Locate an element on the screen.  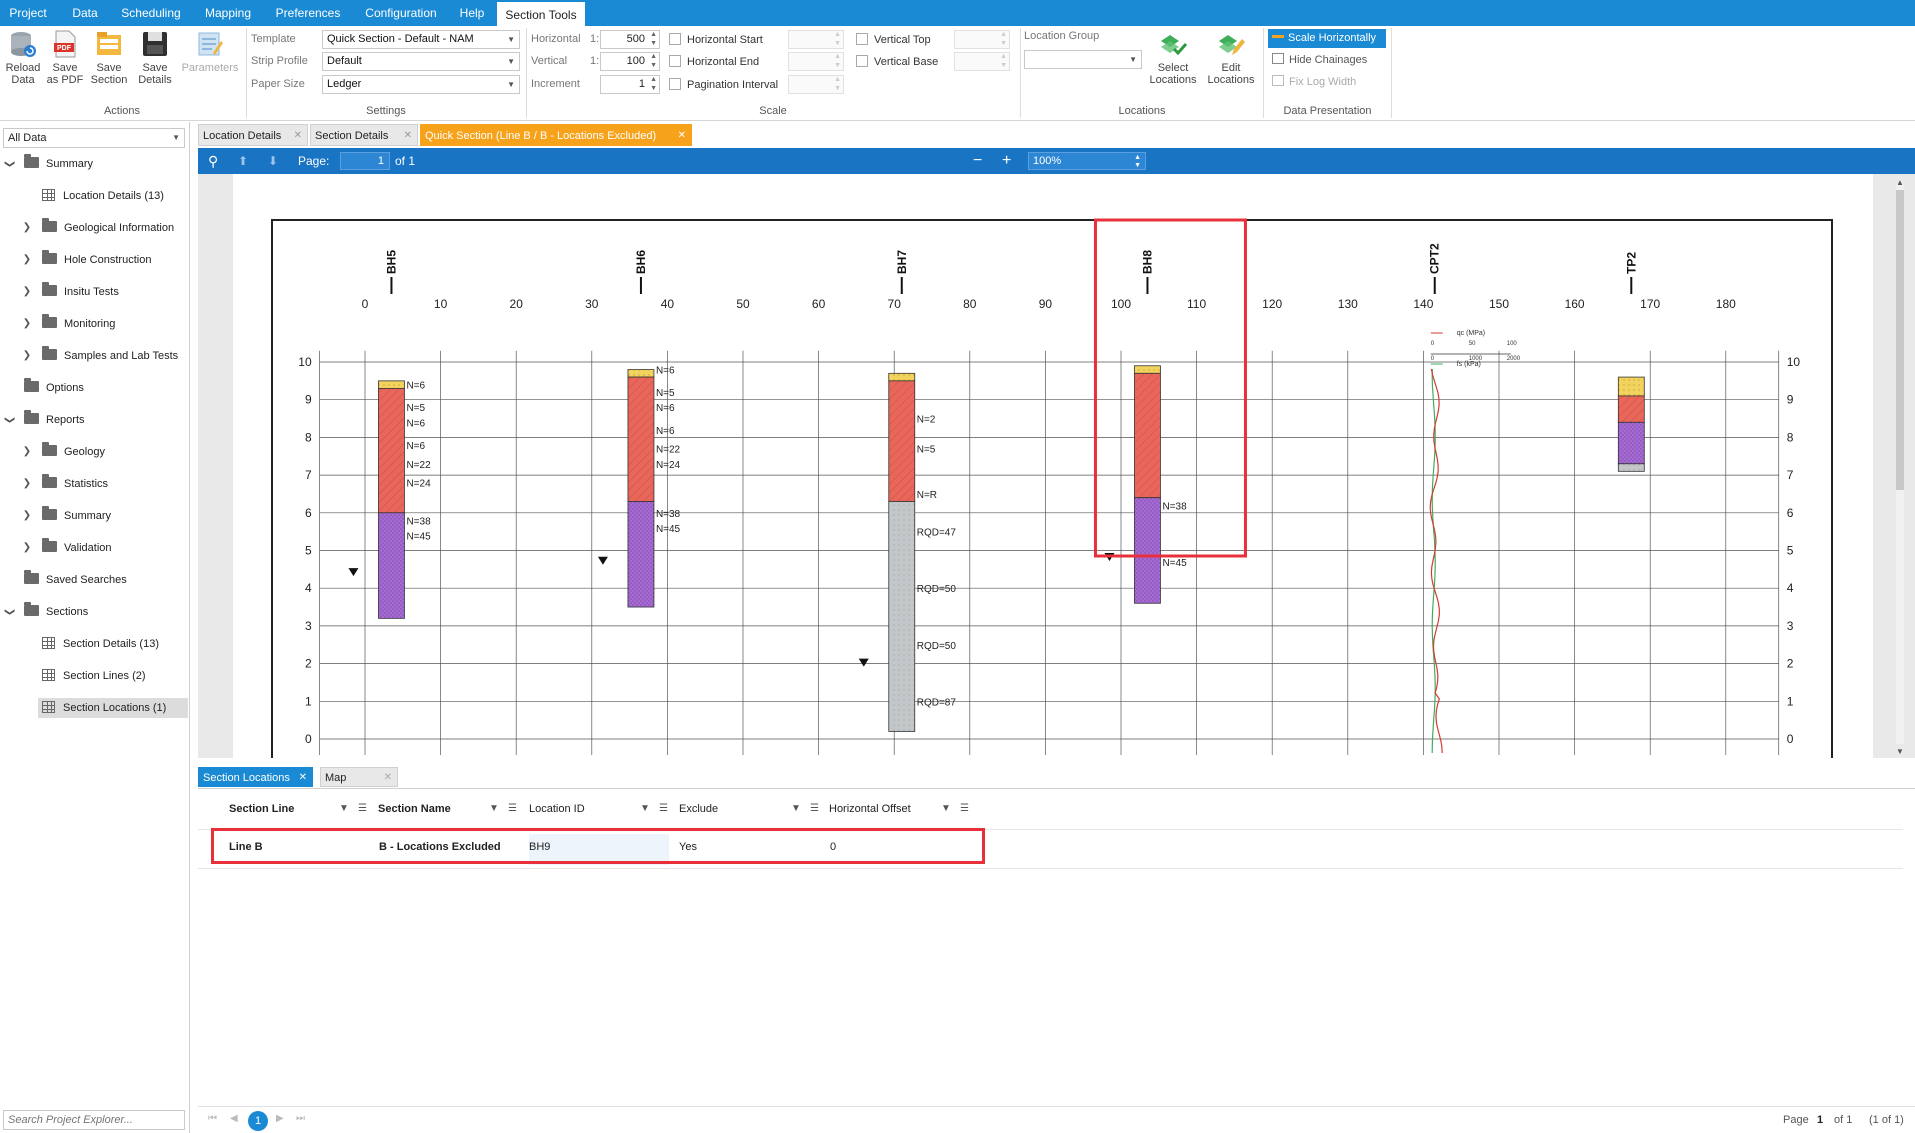
horizontal-start-checkbox: Horizontal Start is located at coordinates (716, 40).